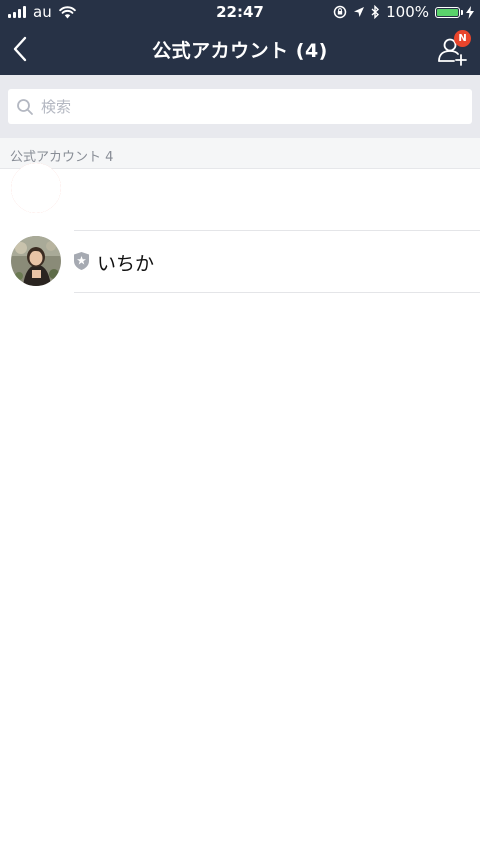 The image size is (480, 853). What do you see at coordinates (407, 12) in the screenshot?
I see `battery-percent: 100%` at bounding box center [407, 12].